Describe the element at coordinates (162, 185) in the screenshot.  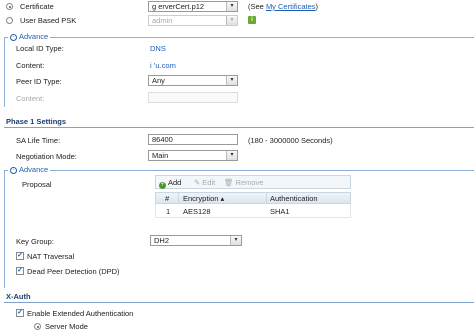
I see `add-icon: +` at that location.